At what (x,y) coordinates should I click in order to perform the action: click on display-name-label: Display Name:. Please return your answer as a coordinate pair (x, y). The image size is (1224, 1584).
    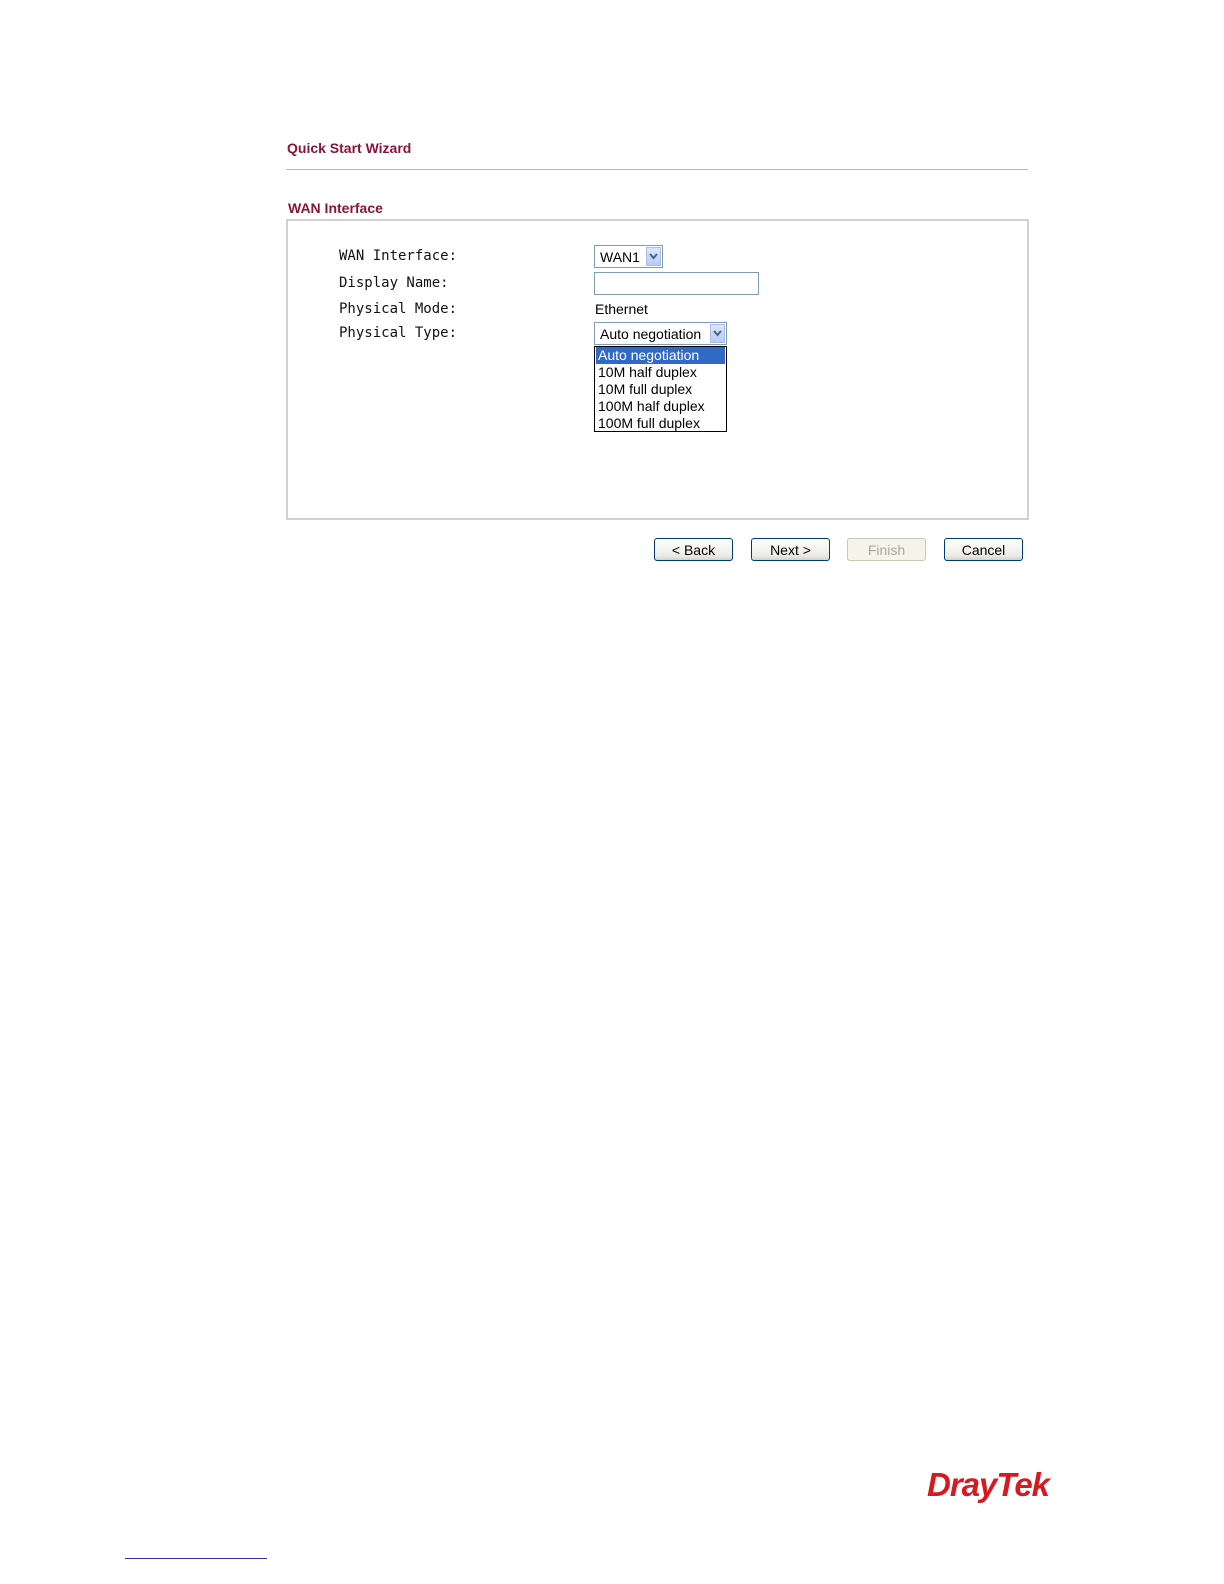
    Looking at the image, I should click on (394, 283).